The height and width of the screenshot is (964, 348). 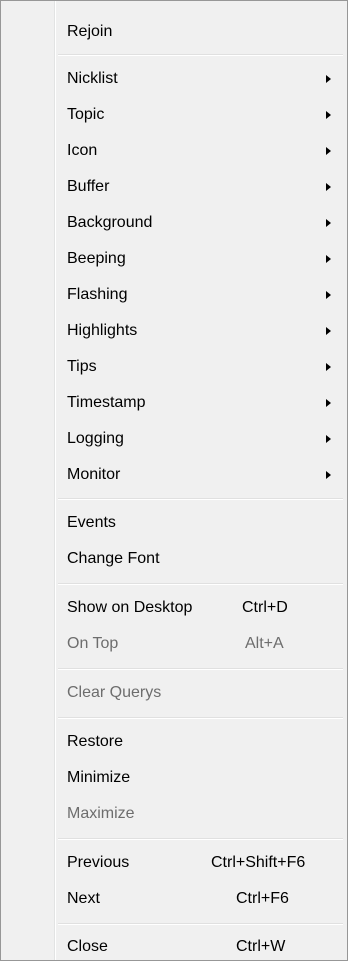 I want to click on menu-item-label: Logging, so click(x=95, y=438).